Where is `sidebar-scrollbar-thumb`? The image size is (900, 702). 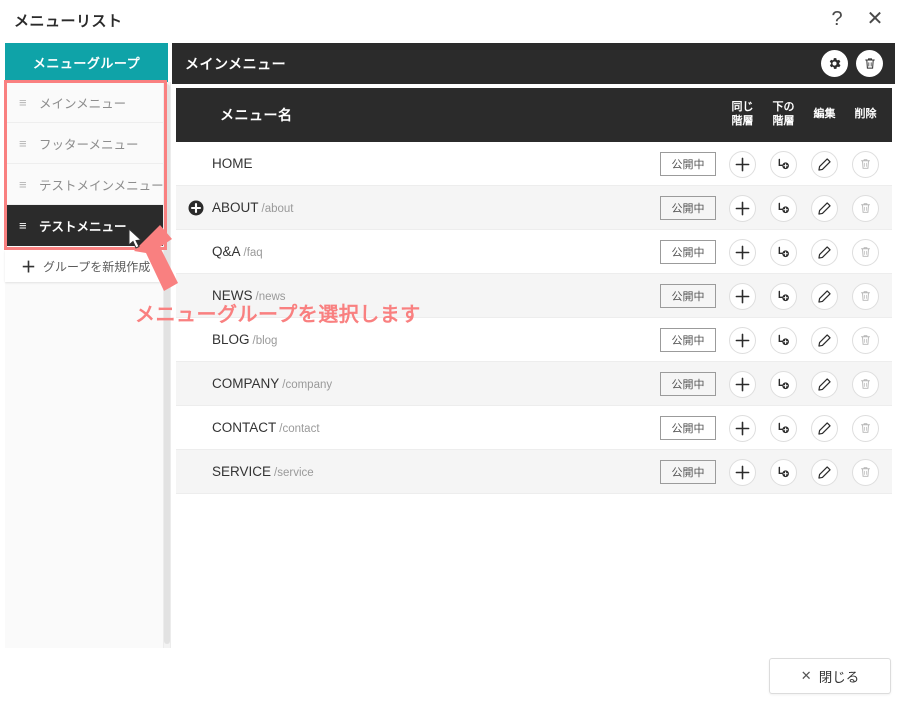
sidebar-scrollbar-thumb is located at coordinates (167, 364).